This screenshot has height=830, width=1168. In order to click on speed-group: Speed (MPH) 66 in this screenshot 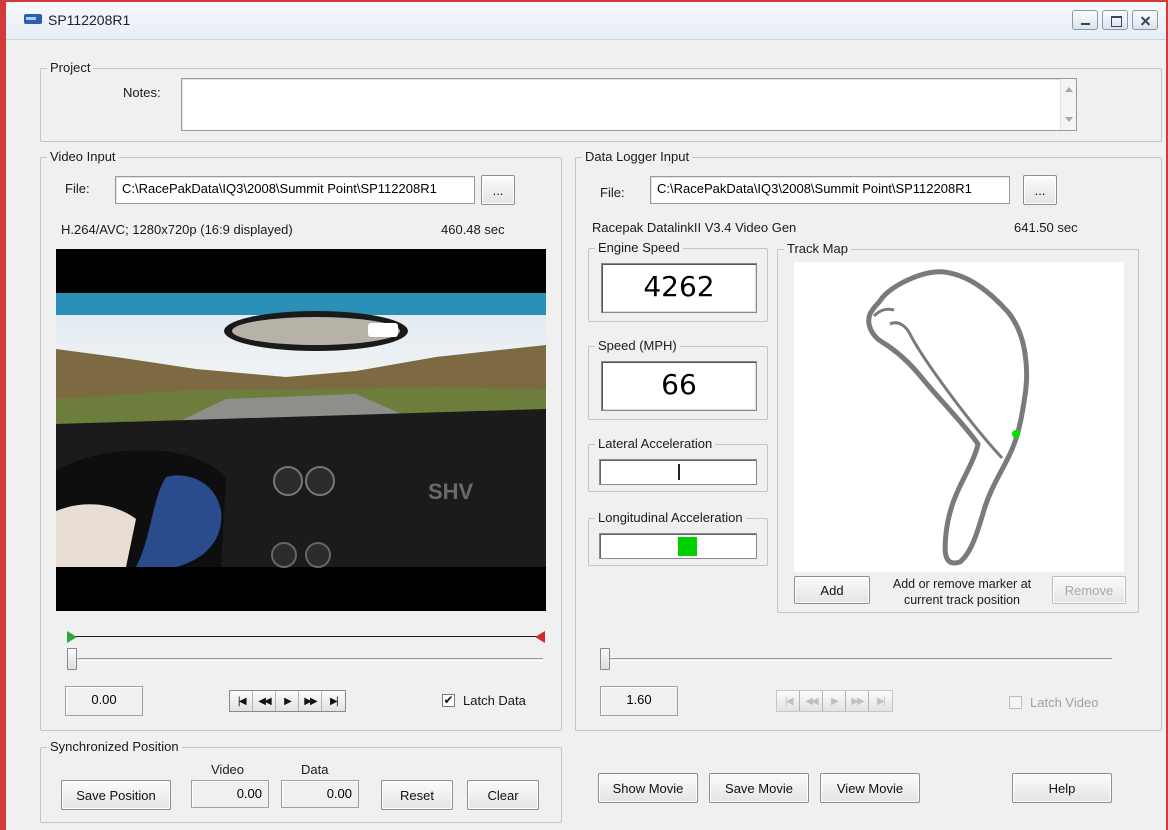, I will do `click(678, 379)`.